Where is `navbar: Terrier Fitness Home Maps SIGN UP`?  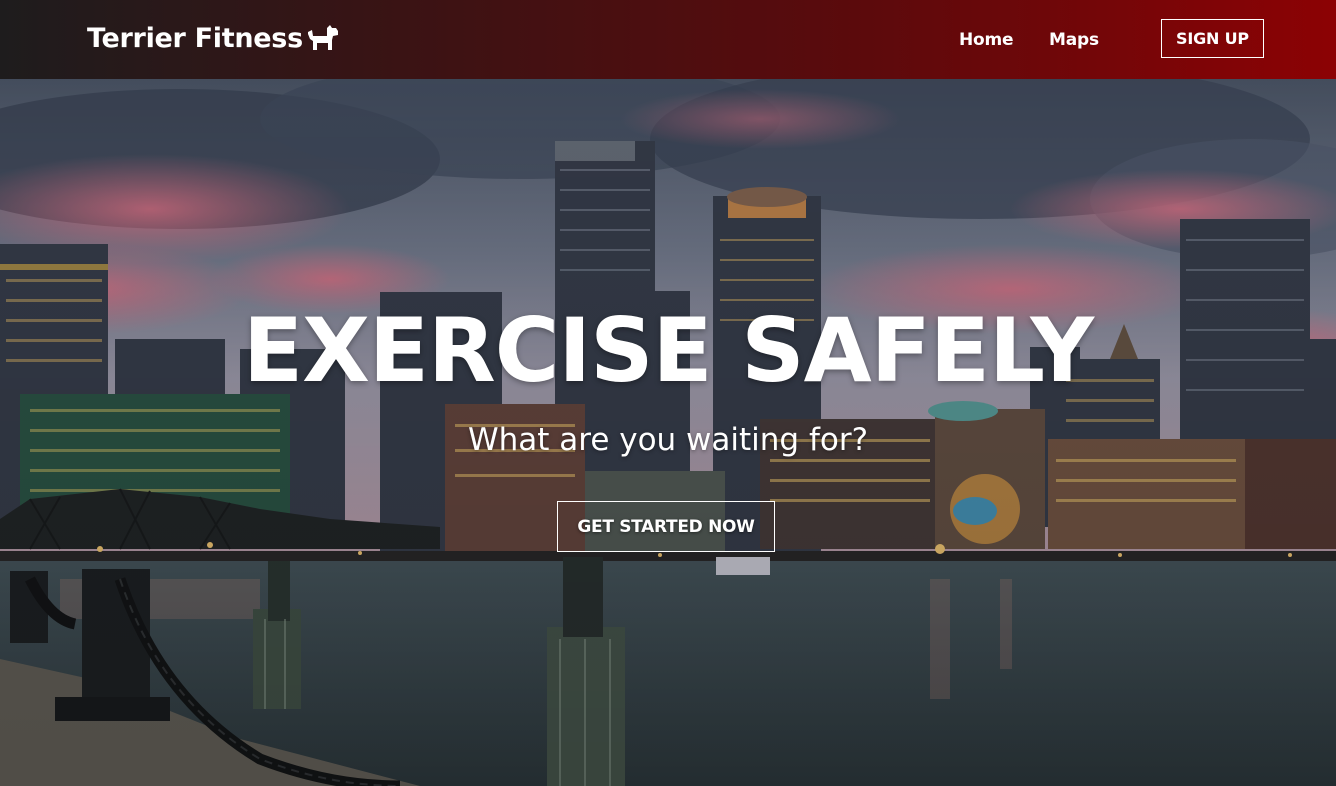 navbar: Terrier Fitness Home Maps SIGN UP is located at coordinates (668, 39).